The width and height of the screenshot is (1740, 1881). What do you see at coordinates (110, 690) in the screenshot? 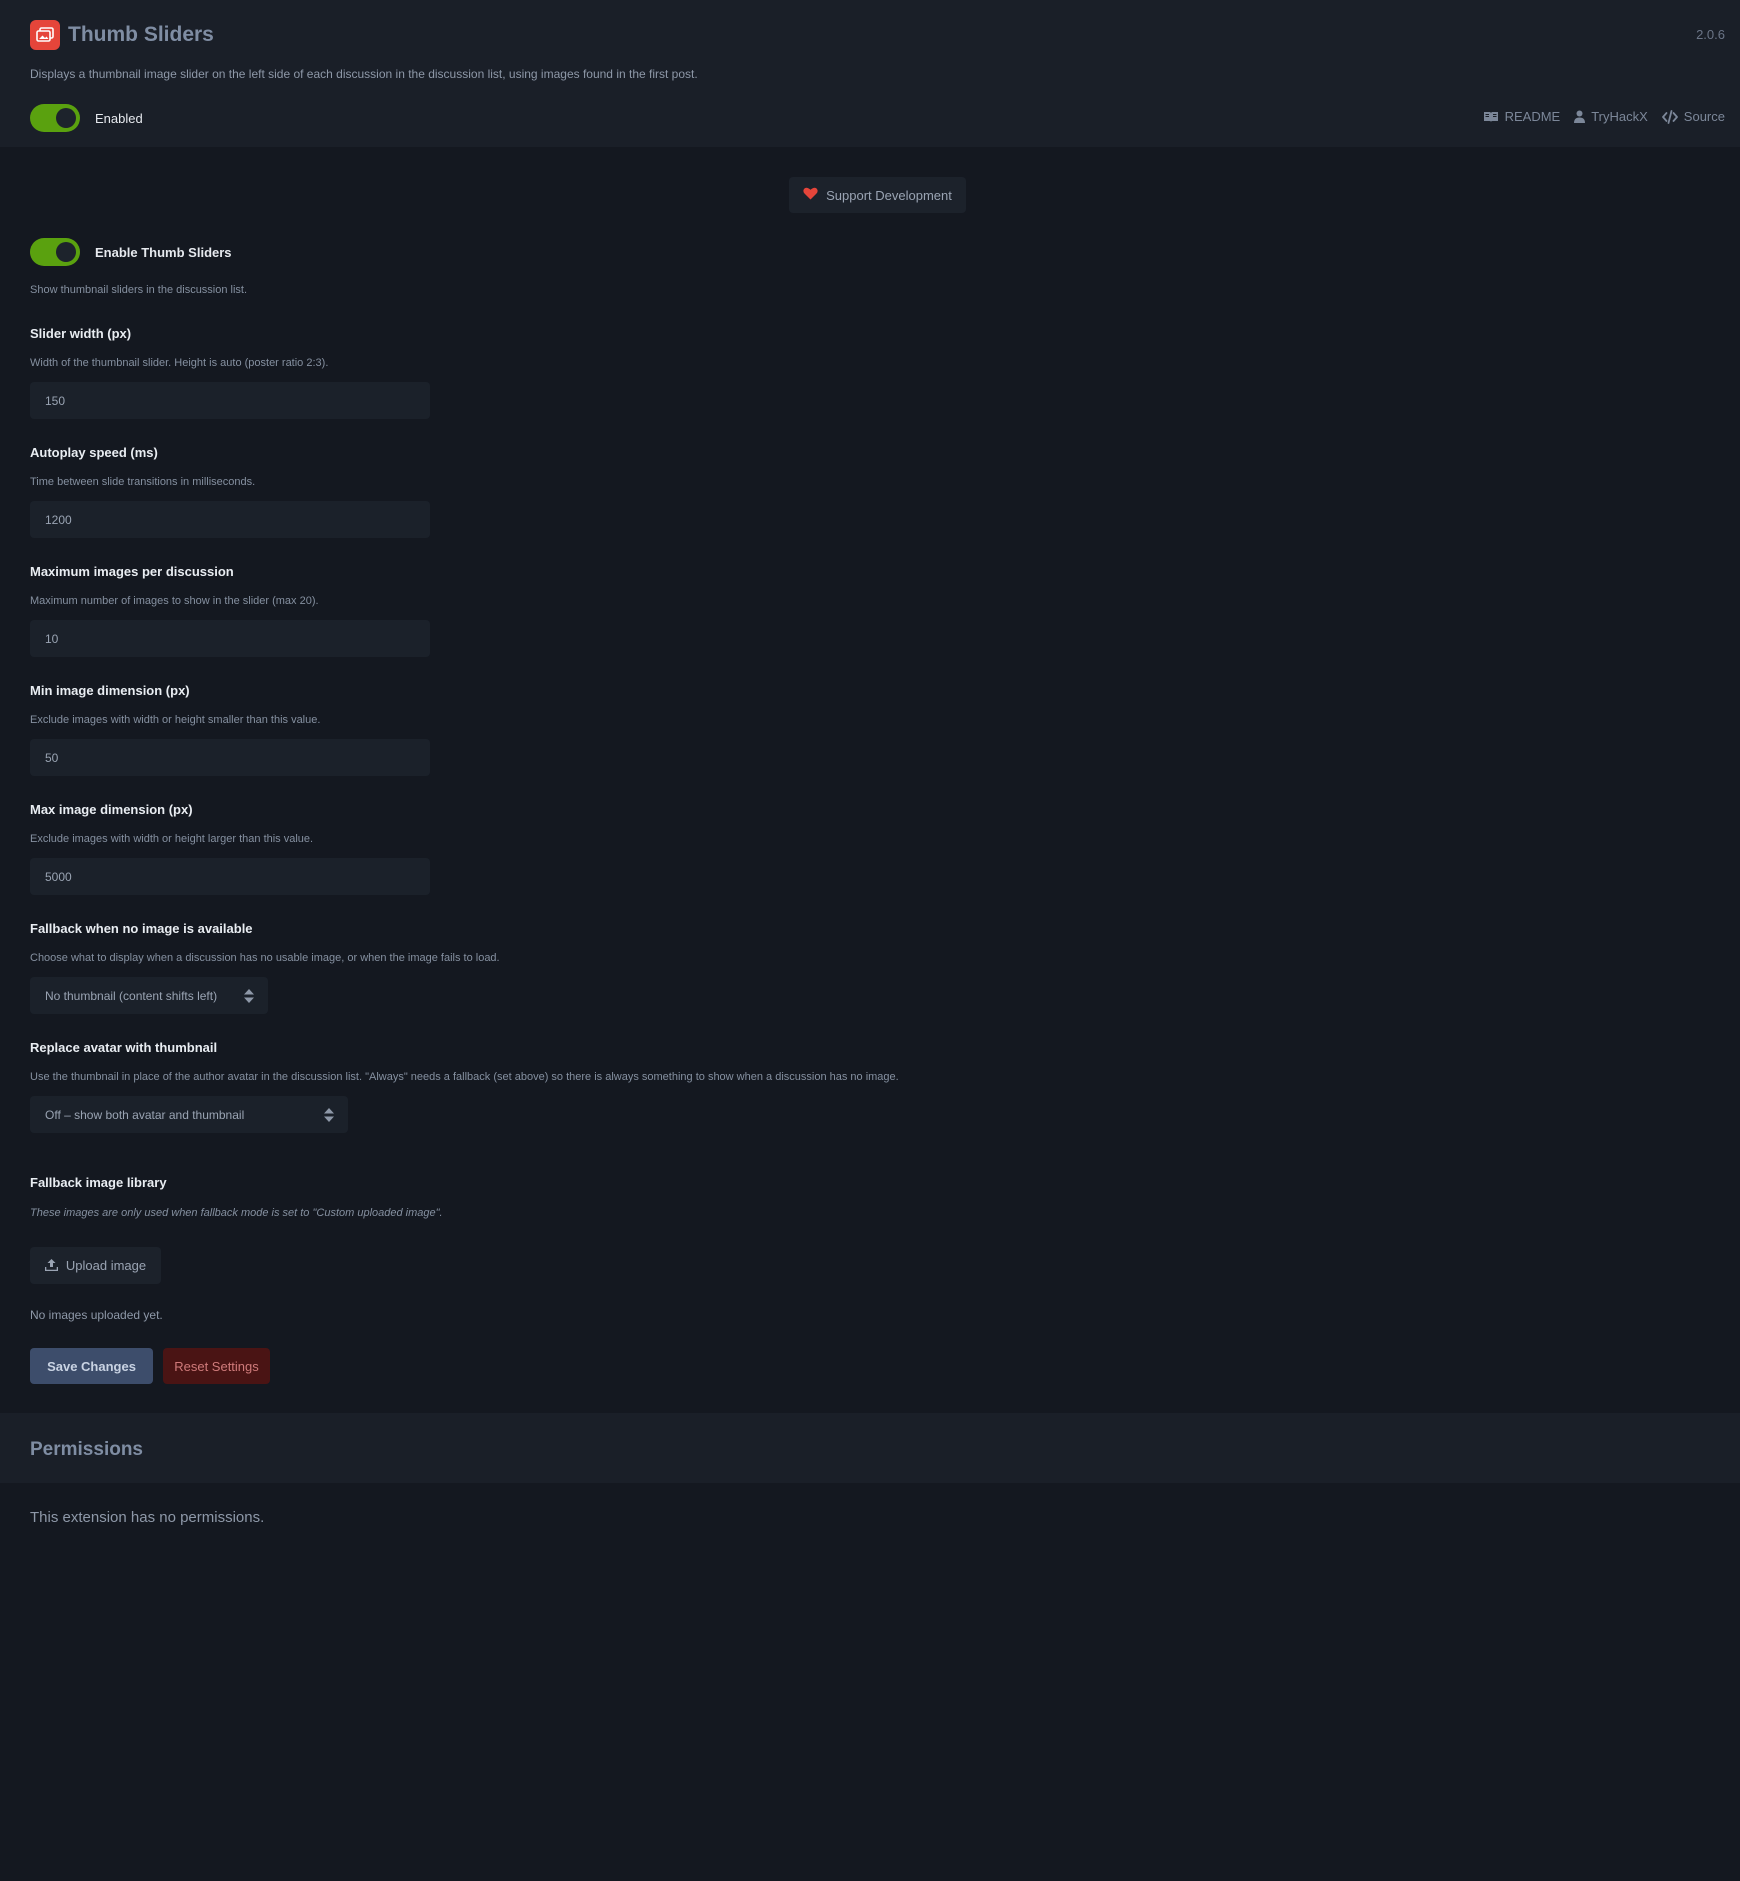
I see `min-dimension-label: Min image dimension (px)` at bounding box center [110, 690].